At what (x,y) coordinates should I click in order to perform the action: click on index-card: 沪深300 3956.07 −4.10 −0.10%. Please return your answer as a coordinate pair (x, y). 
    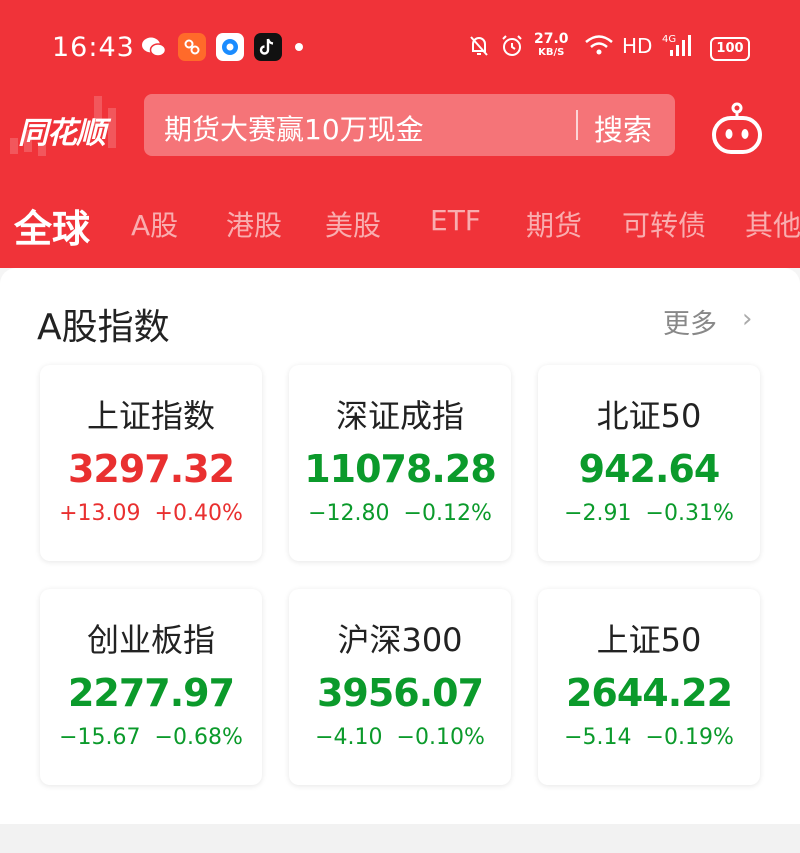
    Looking at the image, I should click on (400, 687).